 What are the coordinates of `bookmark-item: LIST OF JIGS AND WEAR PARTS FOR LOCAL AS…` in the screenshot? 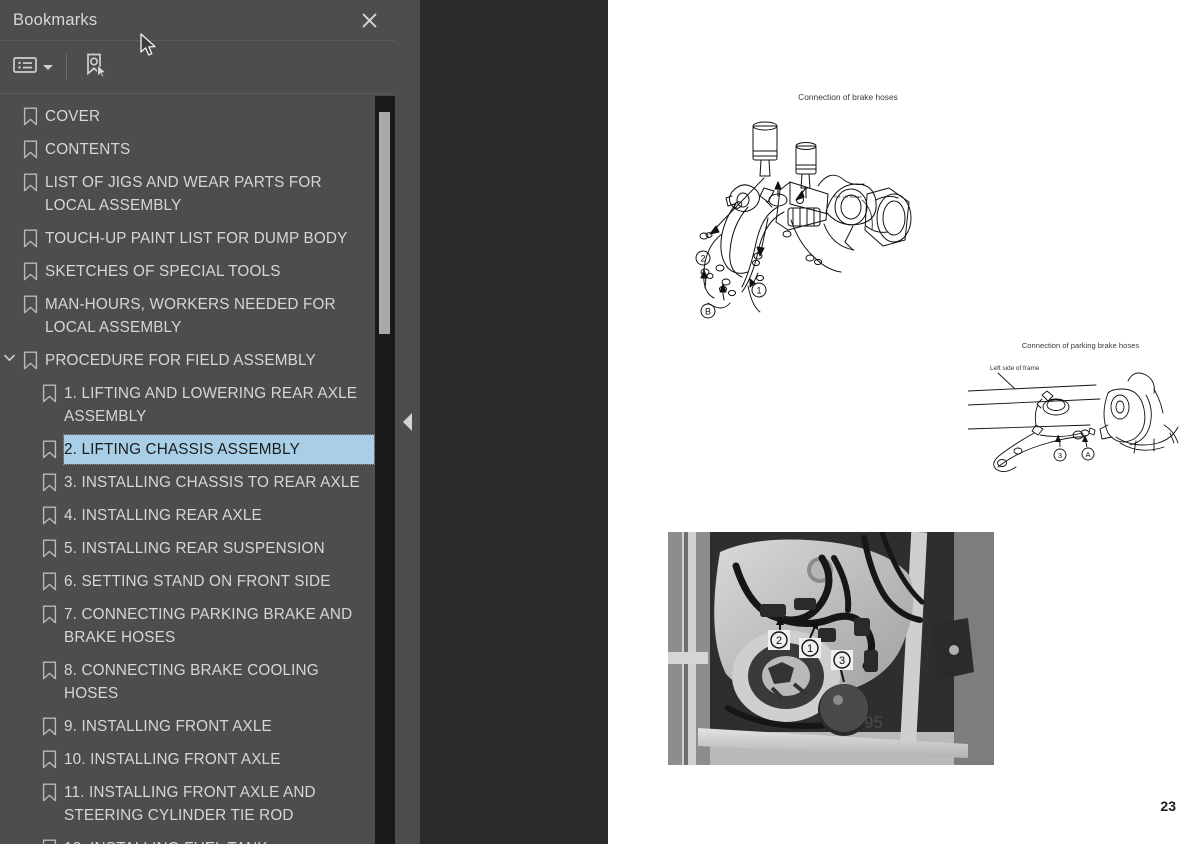 It's located at (197, 194).